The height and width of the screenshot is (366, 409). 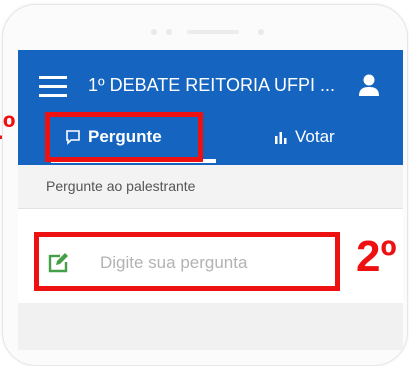 What do you see at coordinates (376, 256) in the screenshot?
I see `step-two-label: 2º` at bounding box center [376, 256].